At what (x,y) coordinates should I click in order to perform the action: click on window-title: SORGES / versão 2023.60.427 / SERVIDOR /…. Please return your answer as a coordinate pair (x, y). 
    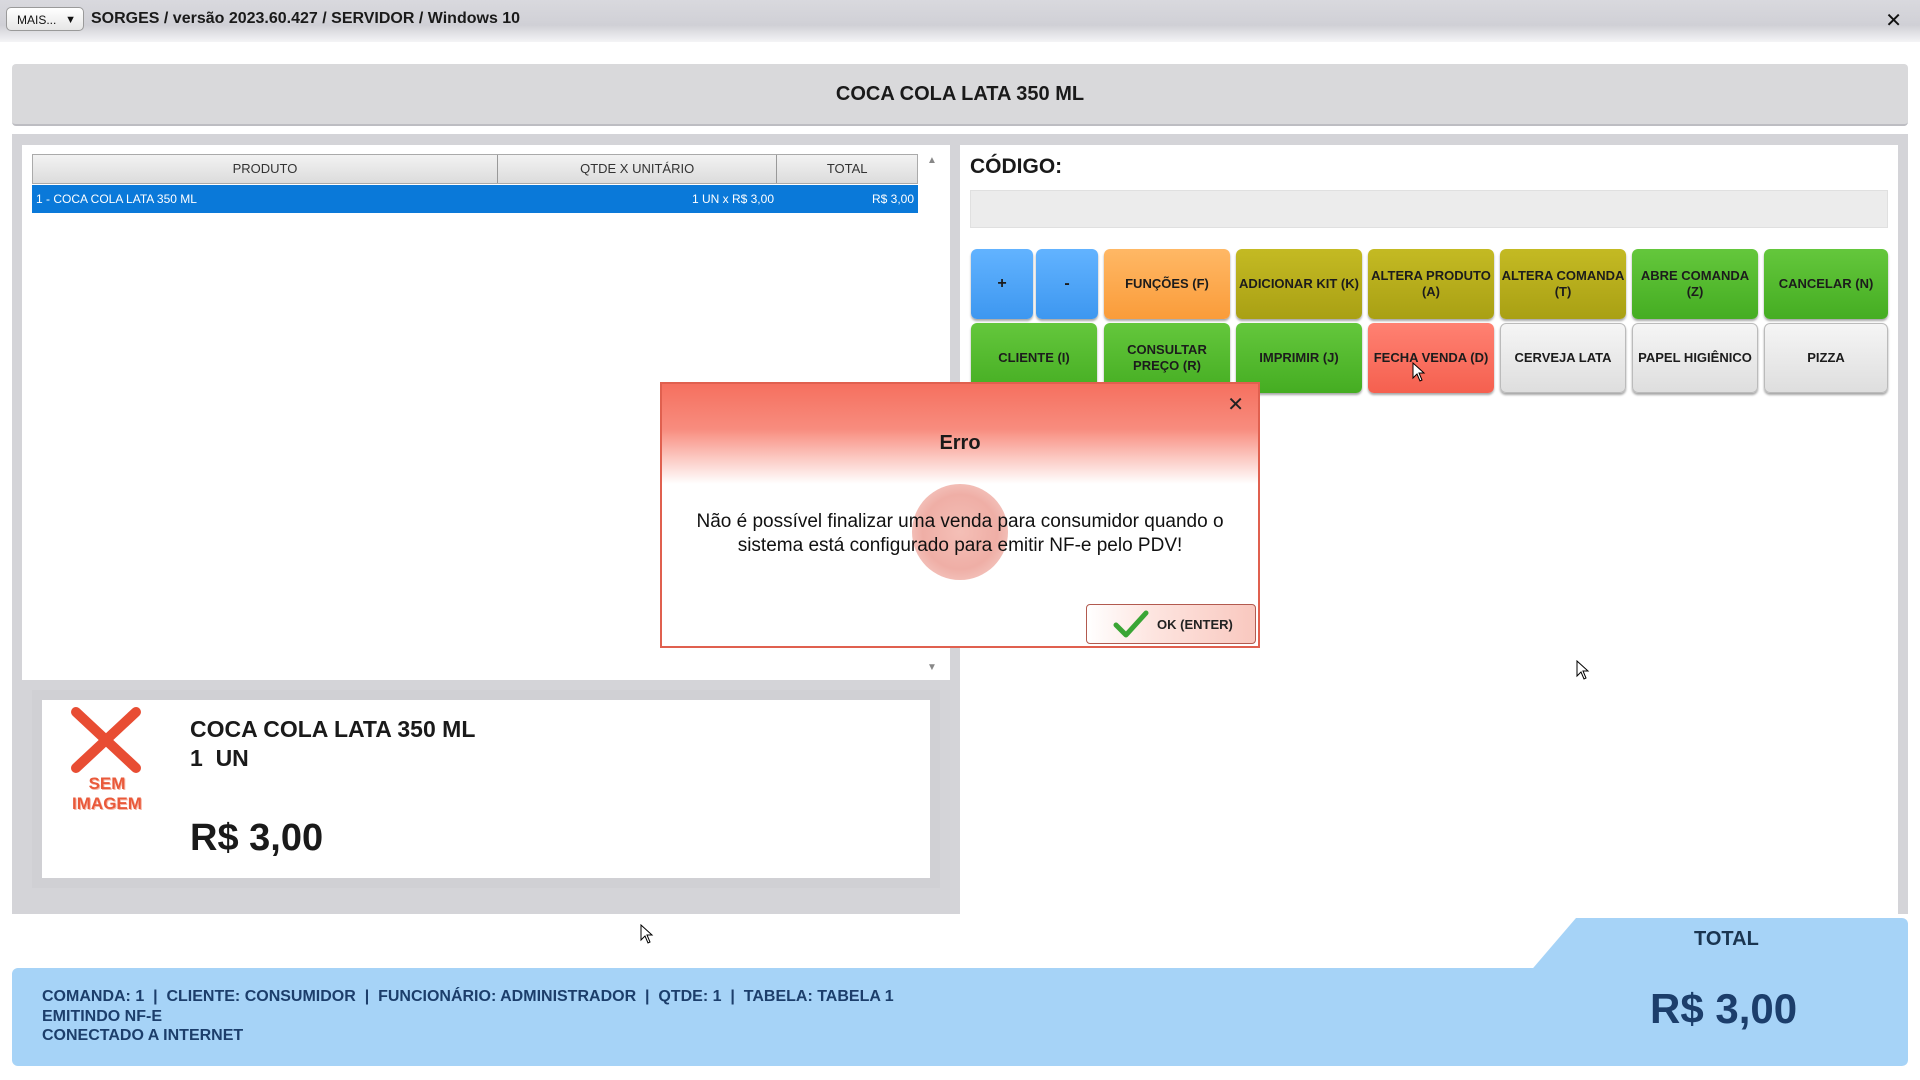
    Looking at the image, I should click on (306, 18).